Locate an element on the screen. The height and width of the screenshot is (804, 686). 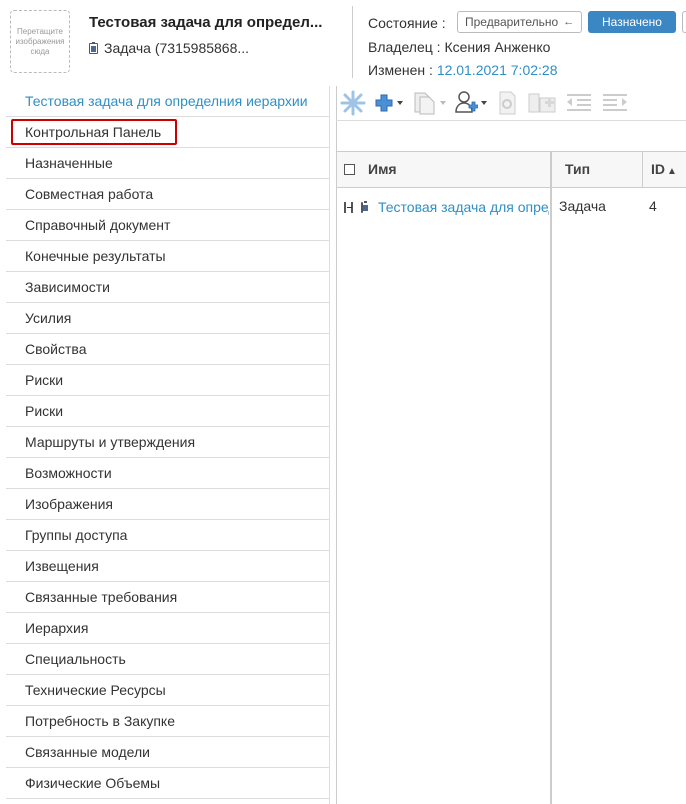
sidebar-item-deliverables: Конечные результаты is located at coordinates (167, 256).